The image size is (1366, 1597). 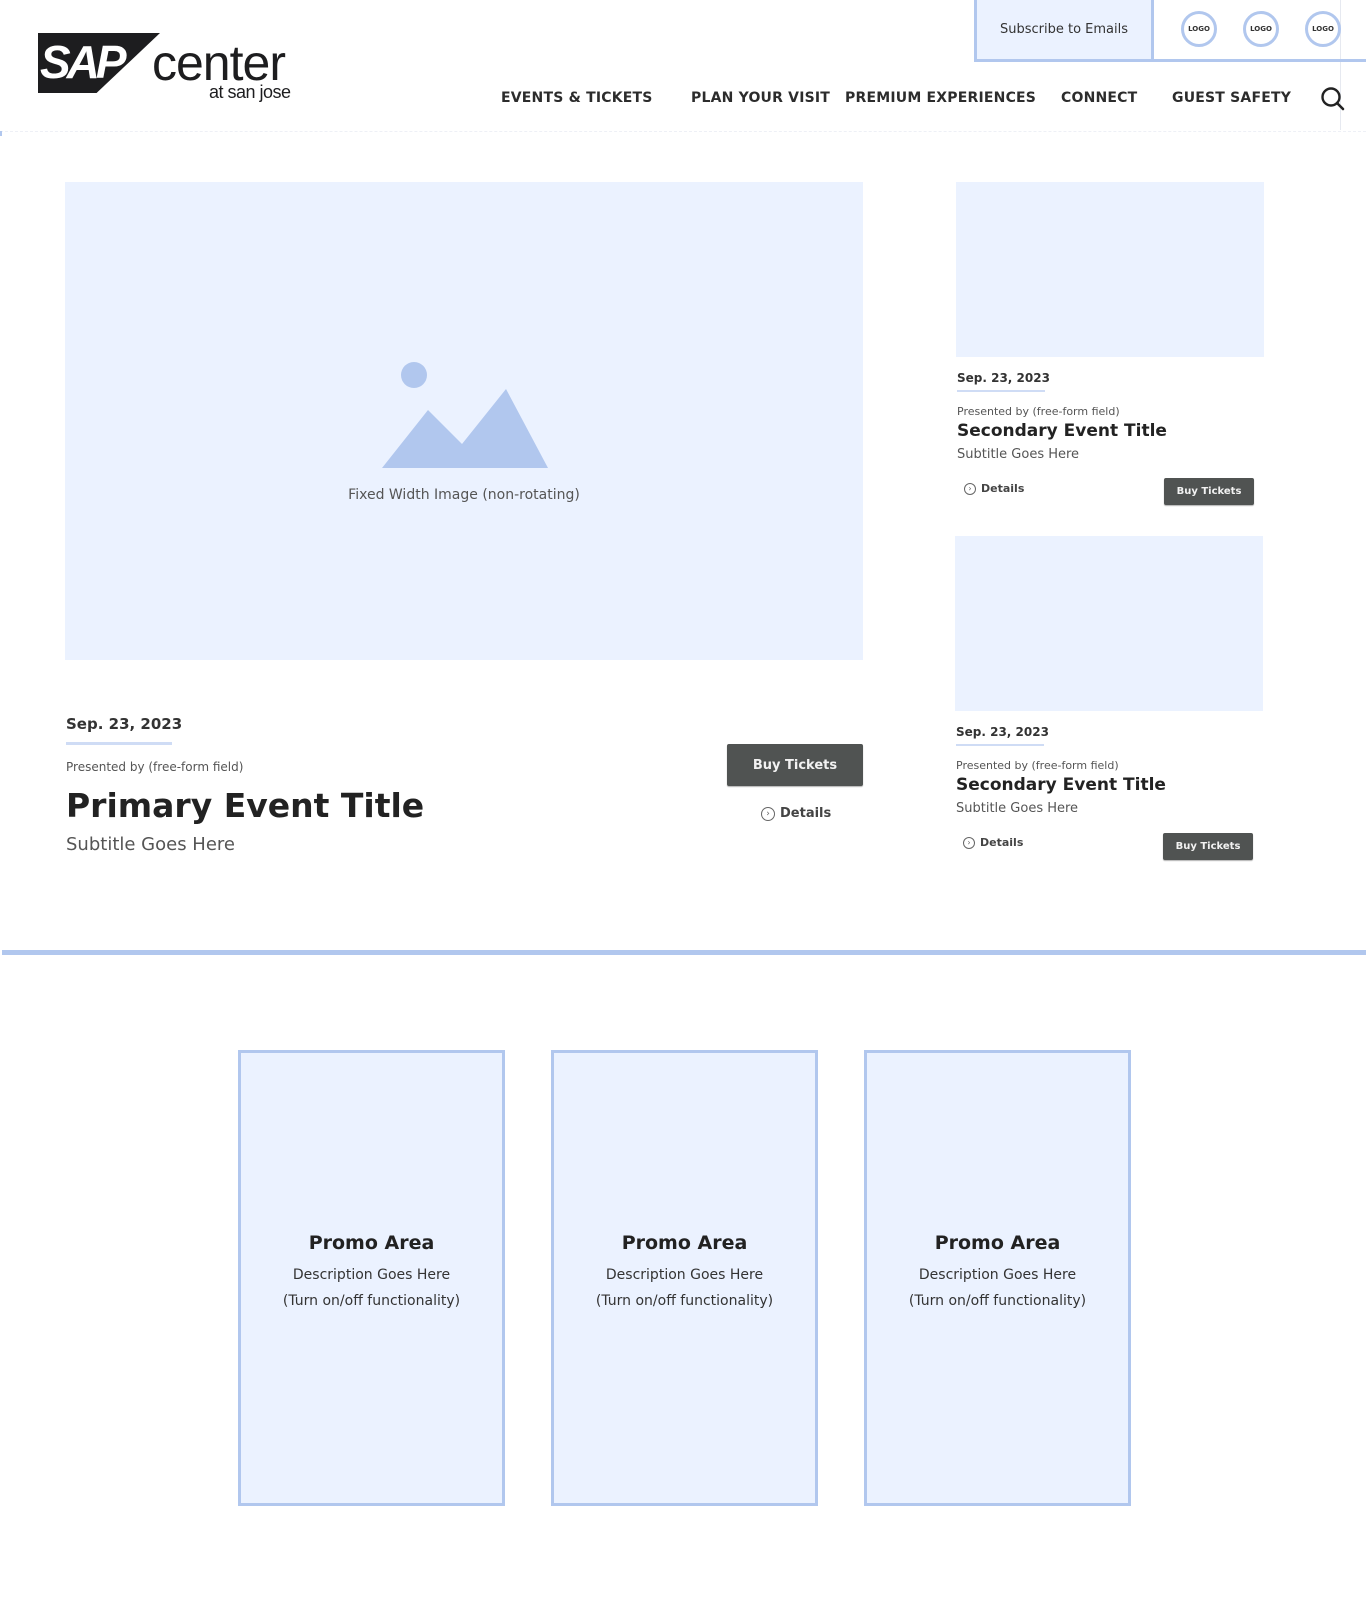 What do you see at coordinates (250, 92) in the screenshot?
I see `logo-subtext: at san jose` at bounding box center [250, 92].